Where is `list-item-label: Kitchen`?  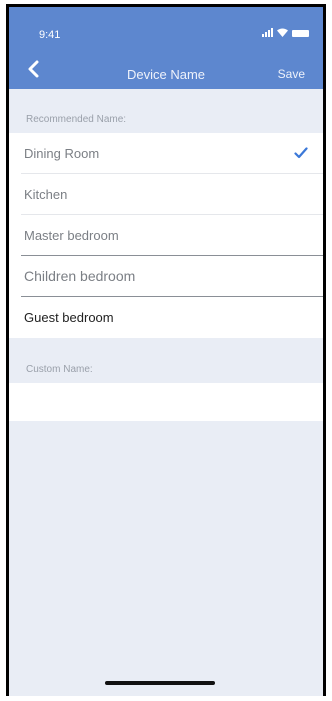 list-item-label: Kitchen is located at coordinates (46, 194).